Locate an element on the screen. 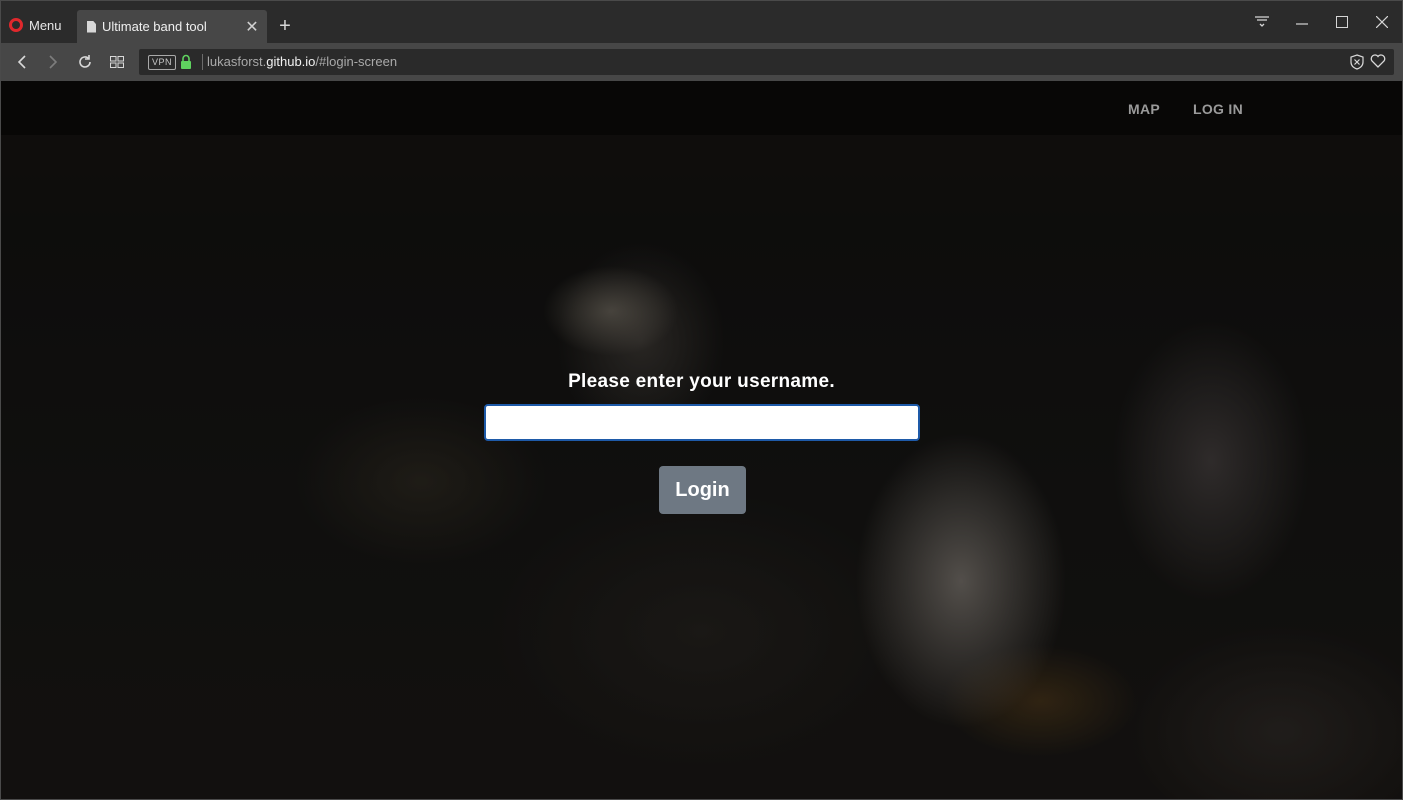  url-field: VPN lukasforst.github.io/#login-screen is located at coordinates (766, 62).